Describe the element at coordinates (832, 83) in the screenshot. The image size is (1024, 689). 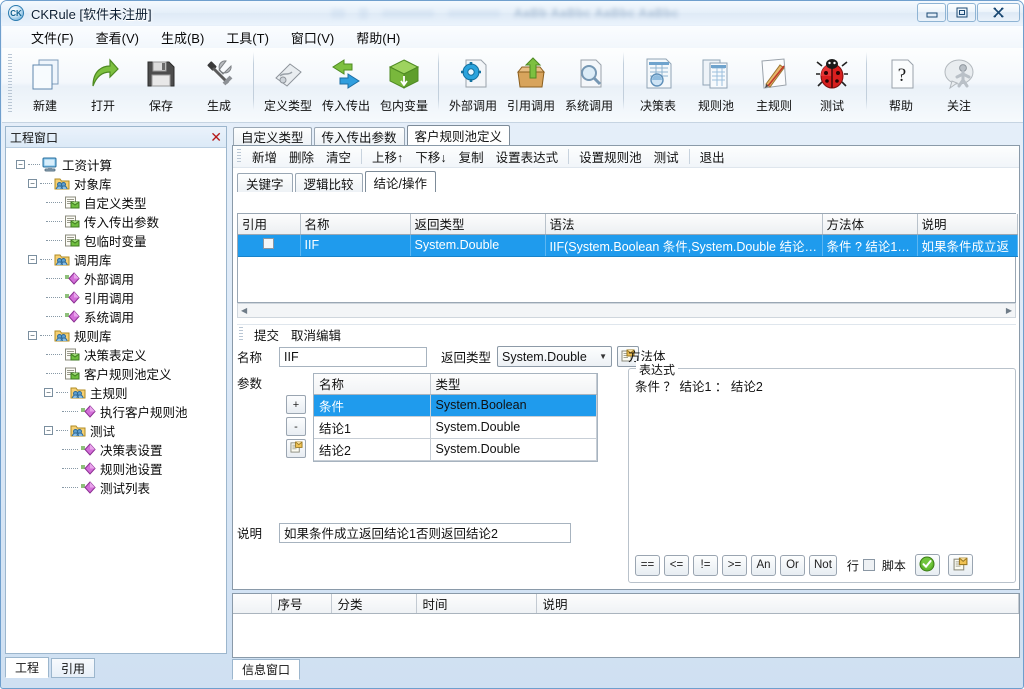
I see `toolbar-test-button: 测试` at that location.